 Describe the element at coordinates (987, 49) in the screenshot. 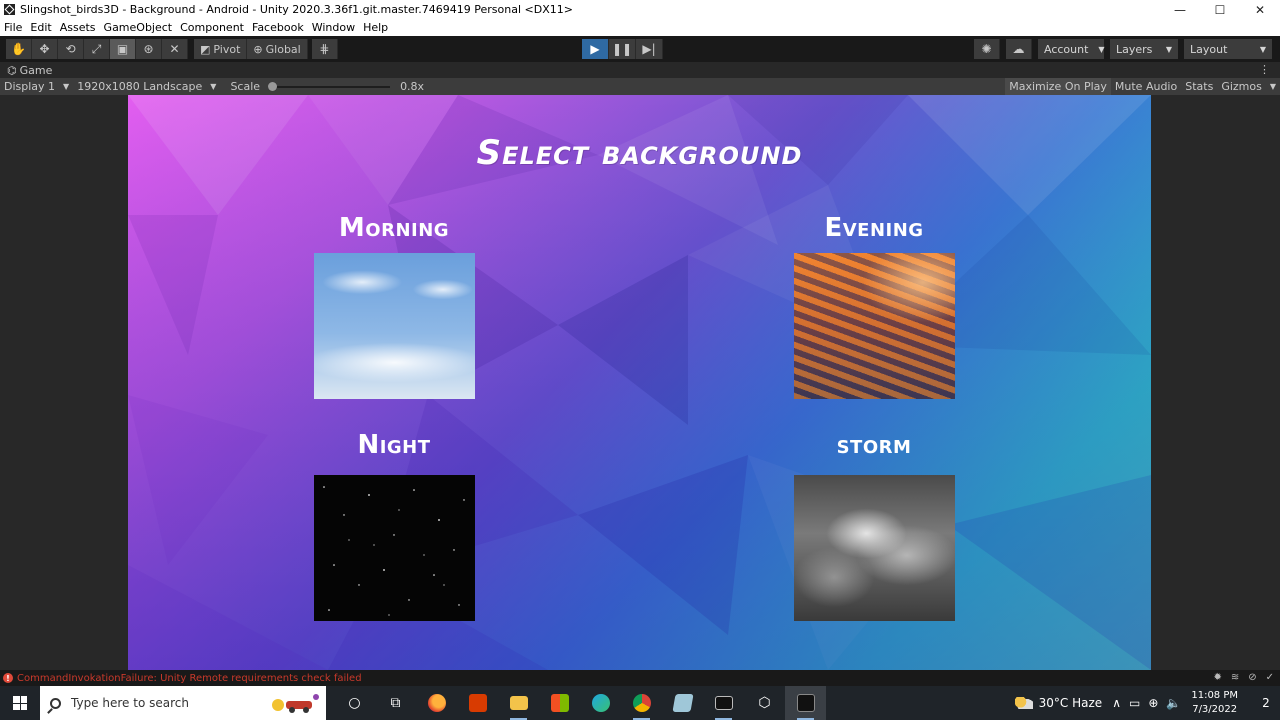

I see `collab-icon: ✺` at that location.